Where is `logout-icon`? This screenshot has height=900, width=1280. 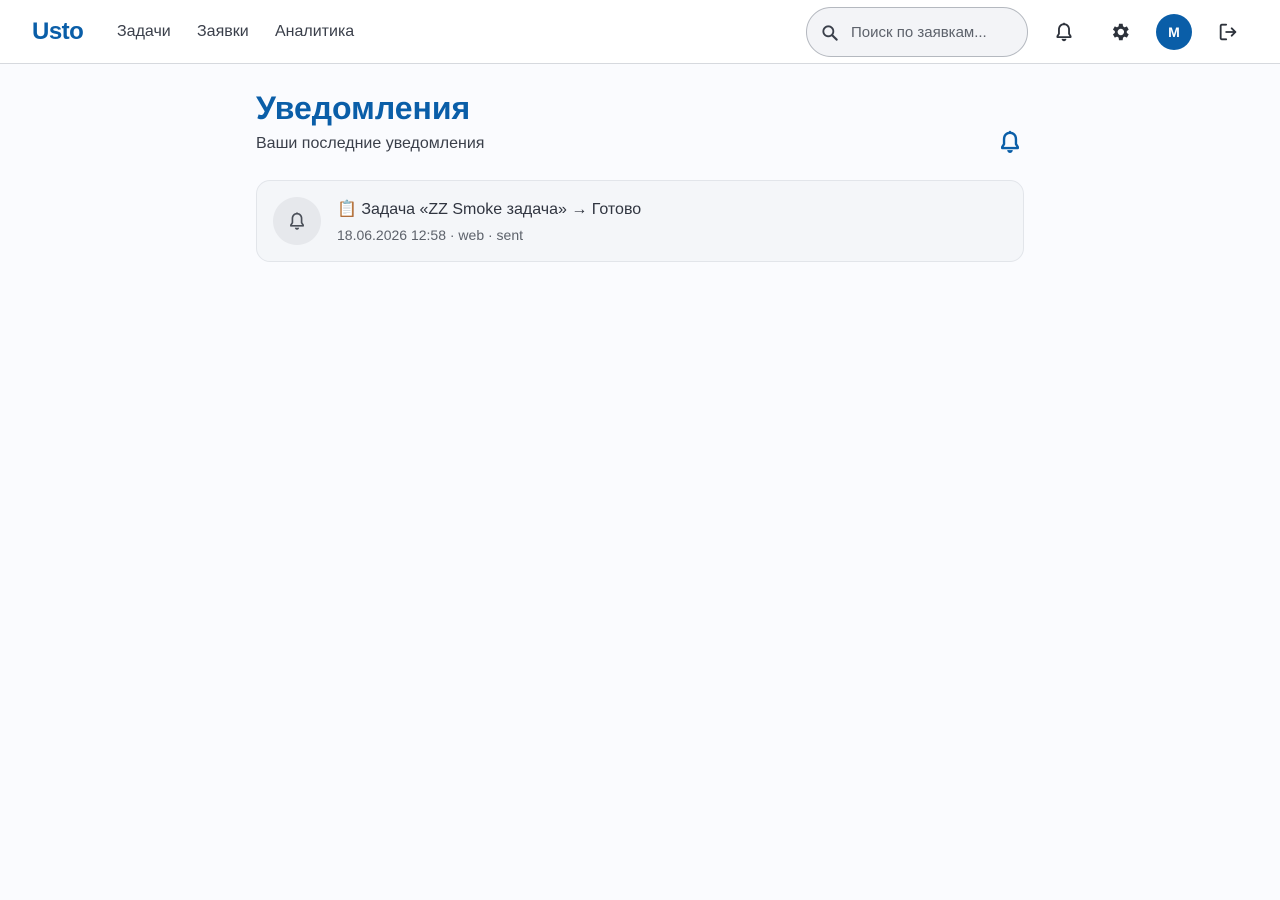
logout-icon is located at coordinates (1228, 32).